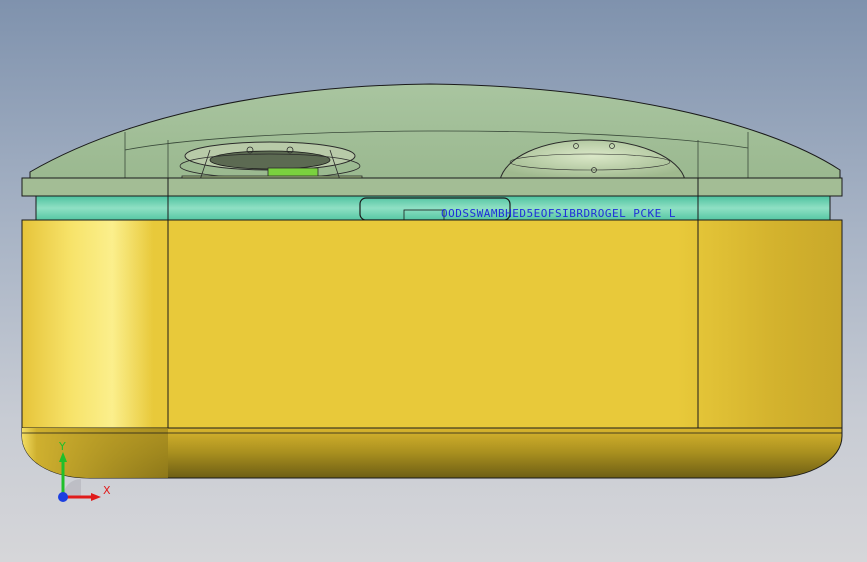 The width and height of the screenshot is (867, 562). Describe the element at coordinates (96, 497) in the screenshot. I see `x-axis-arrowhead` at that location.